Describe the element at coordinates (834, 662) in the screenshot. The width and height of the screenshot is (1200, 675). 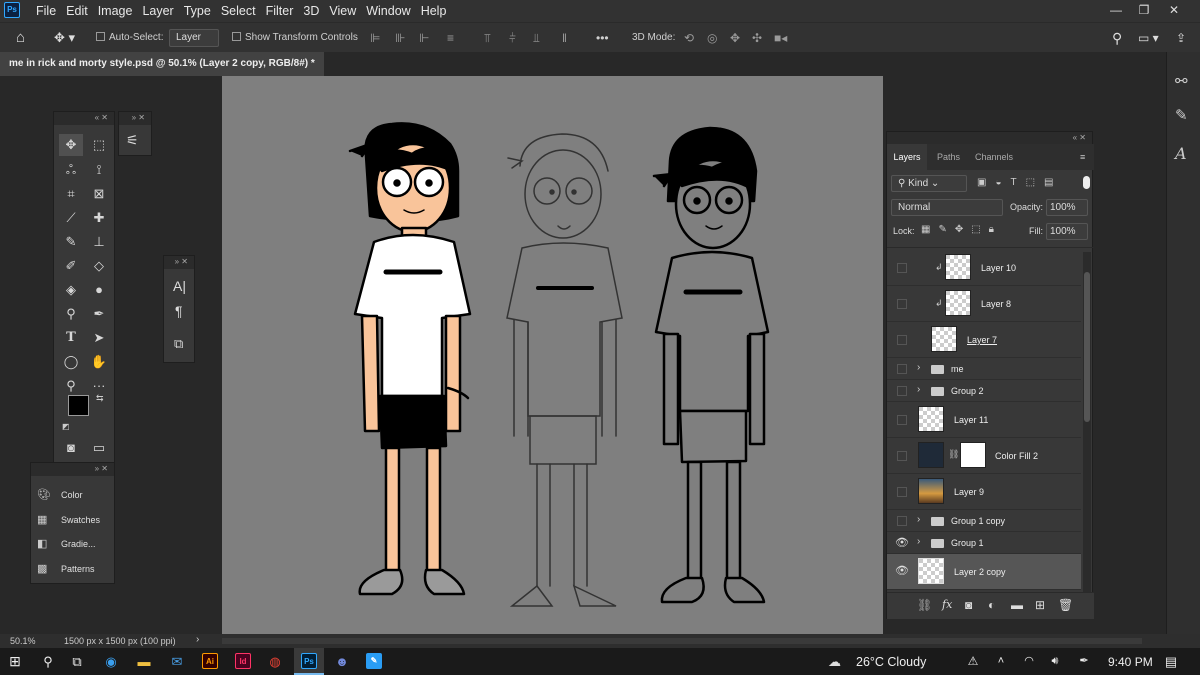
I see `weather-icon: ☁` at that location.